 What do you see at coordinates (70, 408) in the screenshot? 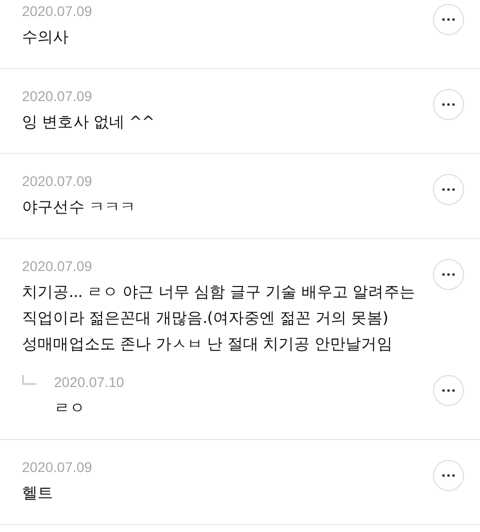
I see `reply-text: ㄹㅇ` at bounding box center [70, 408].